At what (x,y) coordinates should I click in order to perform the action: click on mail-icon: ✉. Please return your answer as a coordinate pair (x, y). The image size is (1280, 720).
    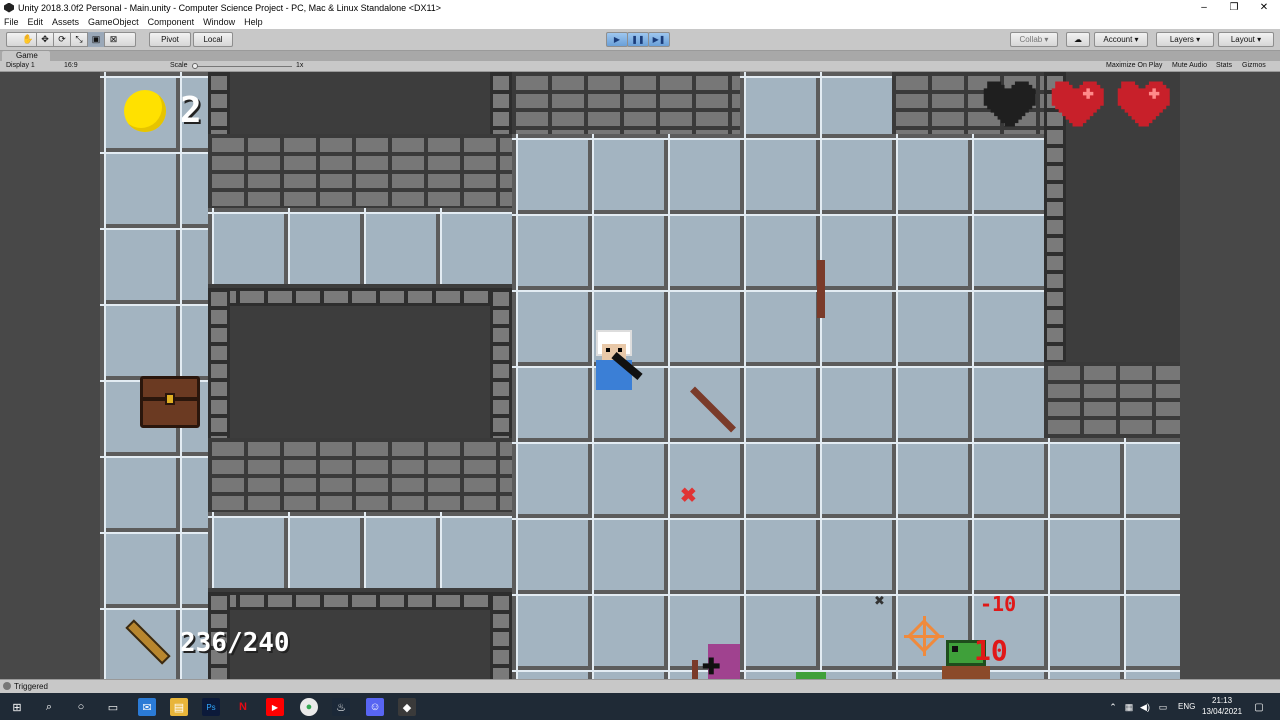
    Looking at the image, I should click on (147, 707).